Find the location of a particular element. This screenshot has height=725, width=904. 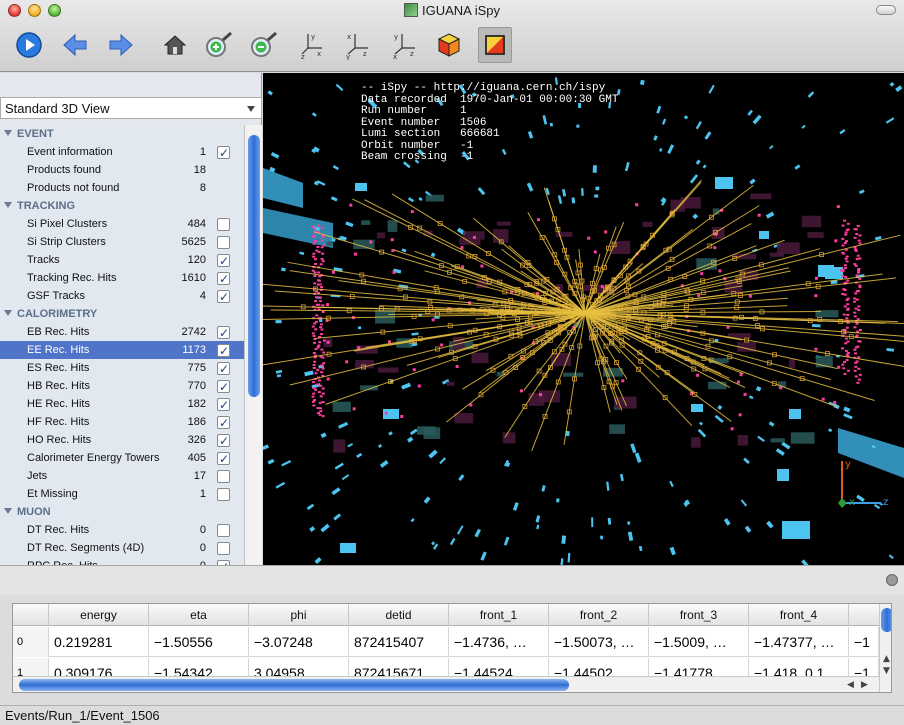

tree-category-calorimetry: CALORIMETRY is located at coordinates (122, 314).